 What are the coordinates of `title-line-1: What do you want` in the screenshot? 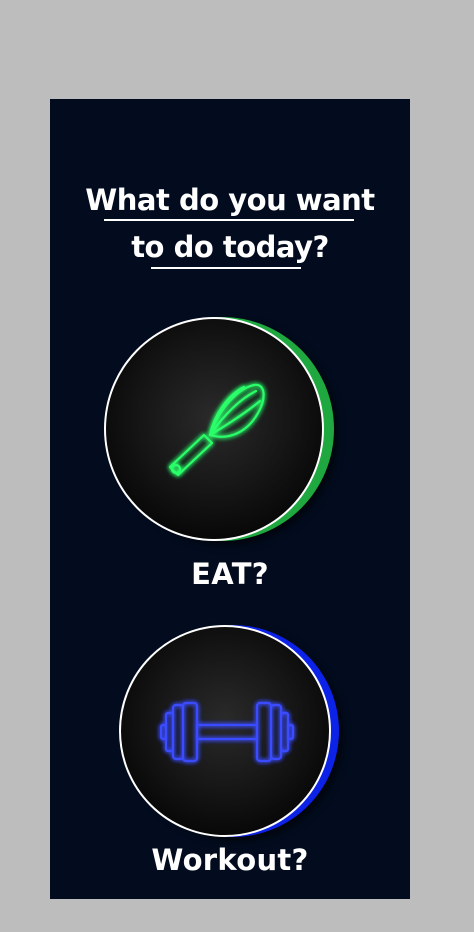 It's located at (230, 200).